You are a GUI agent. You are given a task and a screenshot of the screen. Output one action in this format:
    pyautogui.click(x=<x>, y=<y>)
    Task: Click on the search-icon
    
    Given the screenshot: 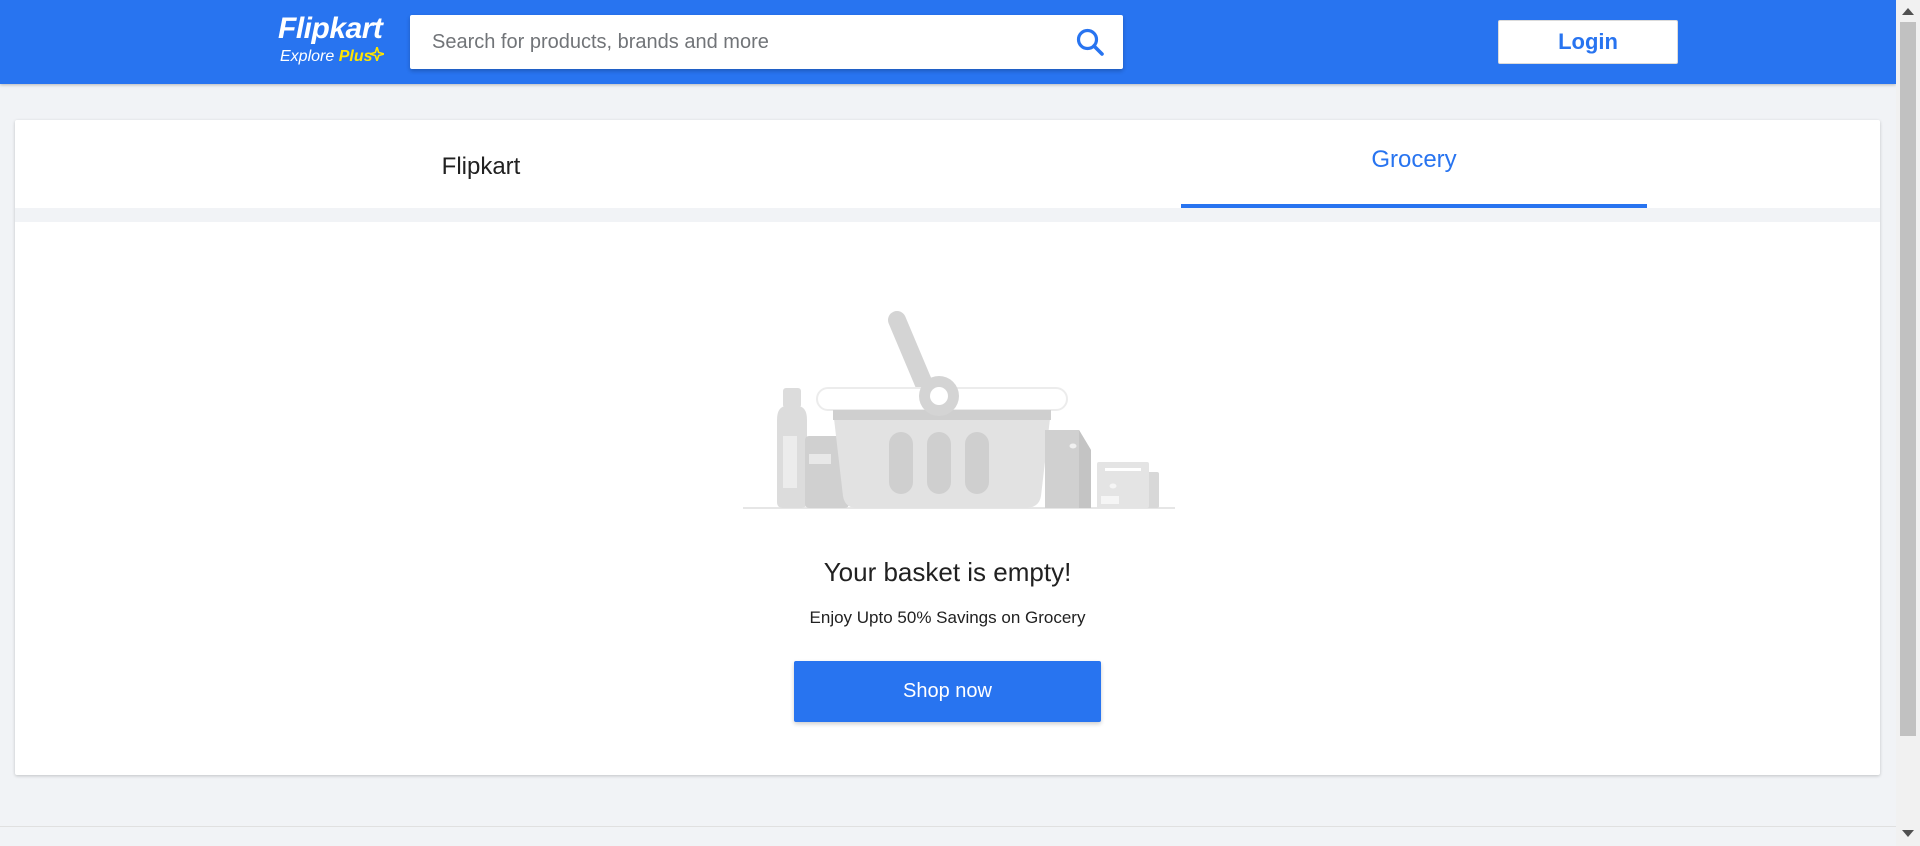 What is the action you would take?
    pyautogui.click(x=1090, y=42)
    